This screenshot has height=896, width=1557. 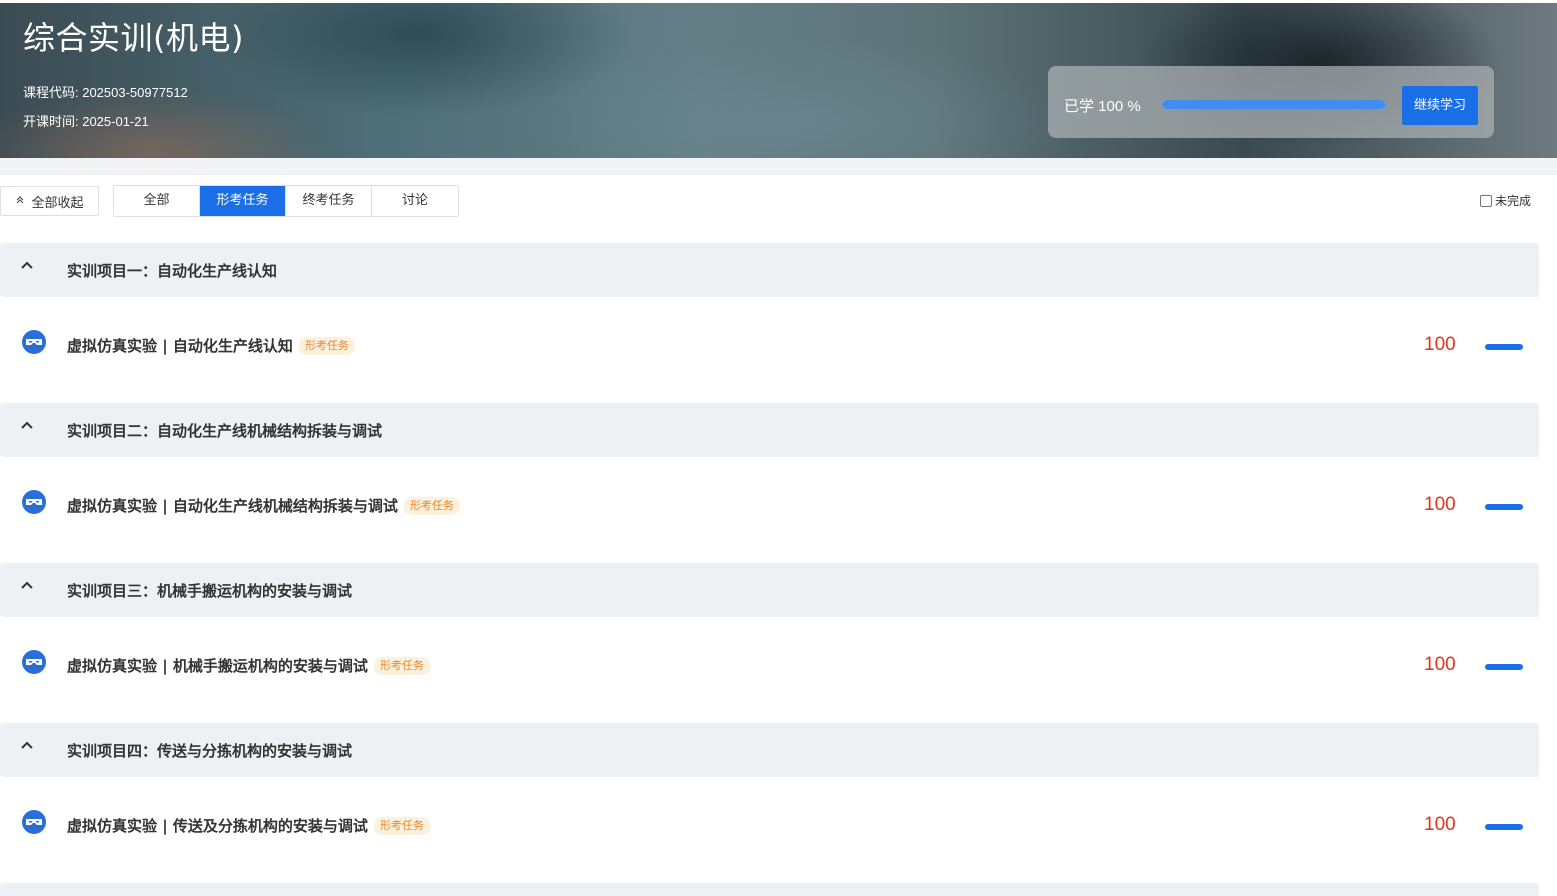 I want to click on section-header: 实训项目四：传送与分拣机构的安装与调试, so click(x=769, y=750).